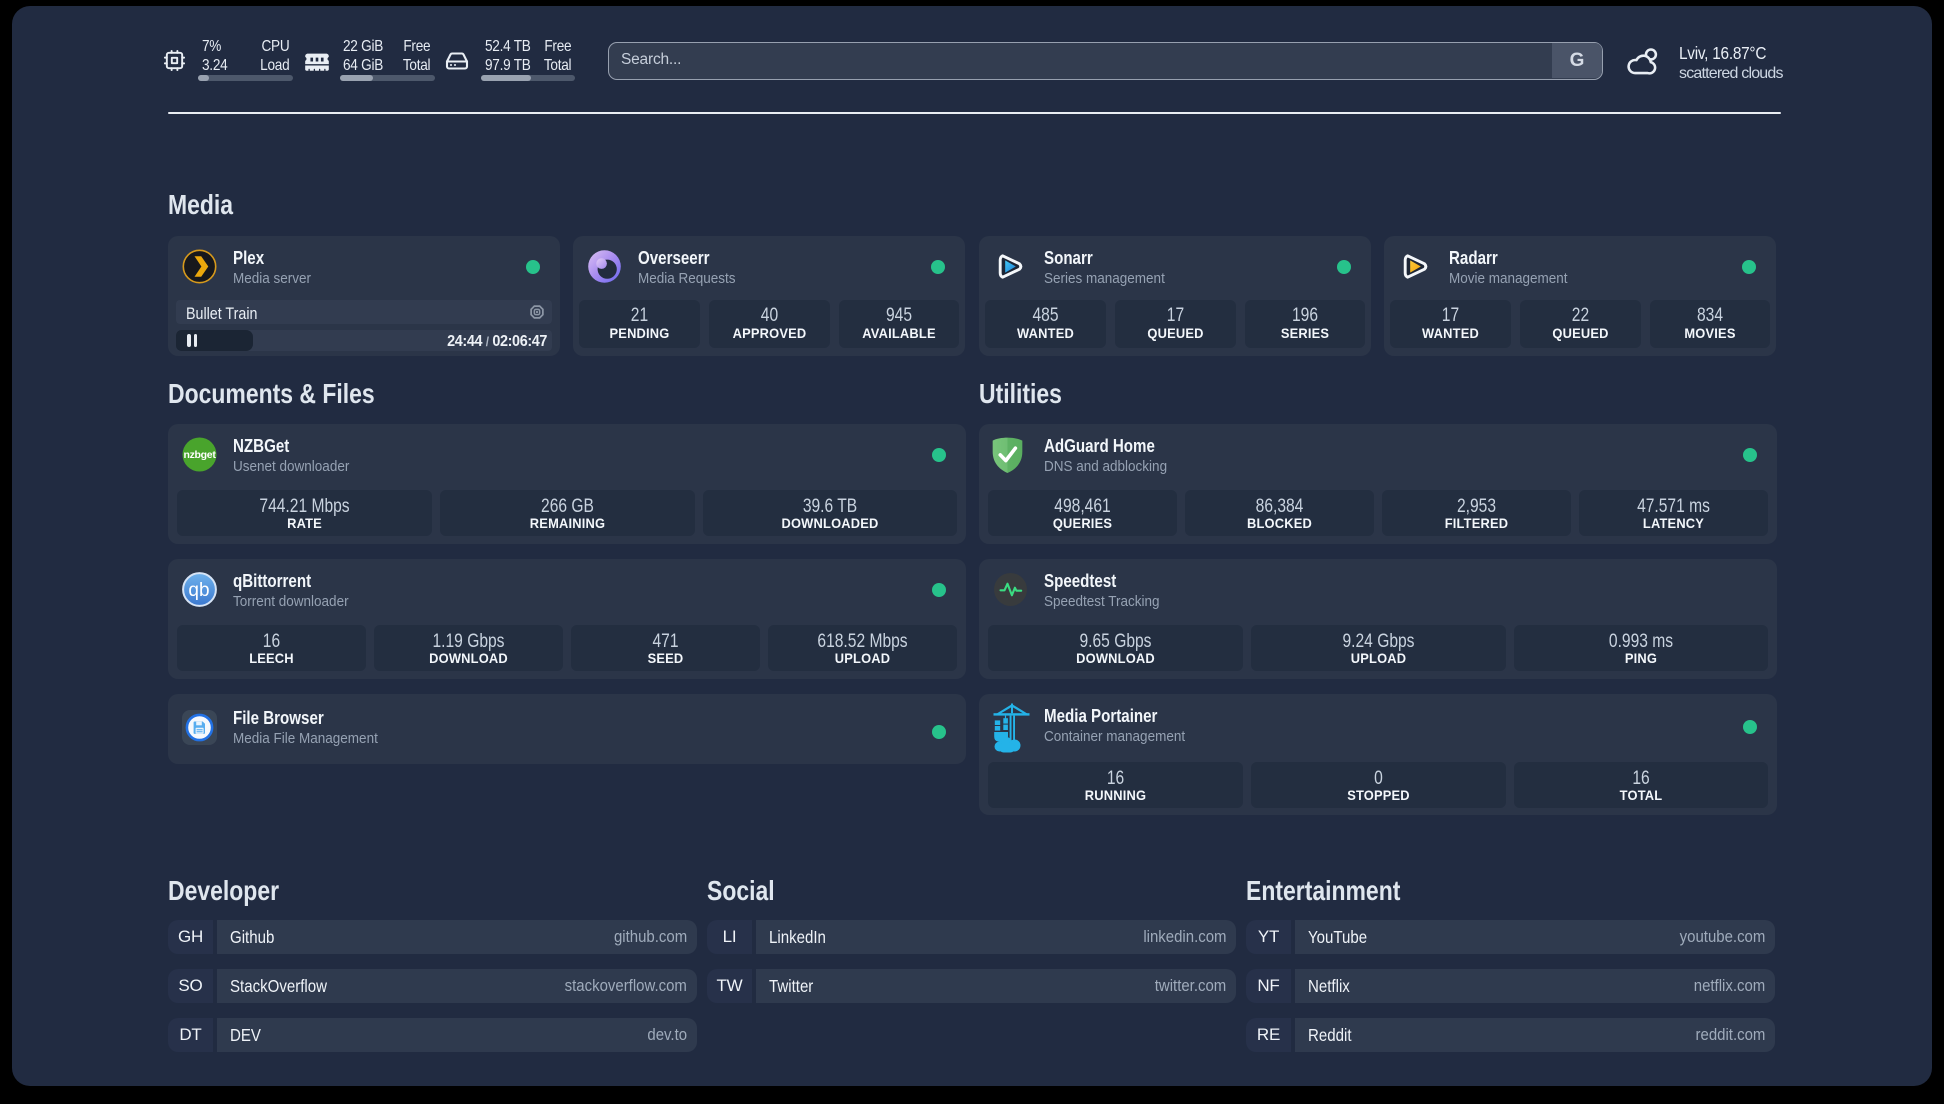 This screenshot has height=1104, width=1944. I want to click on svg-text: nzbget, so click(199, 455).